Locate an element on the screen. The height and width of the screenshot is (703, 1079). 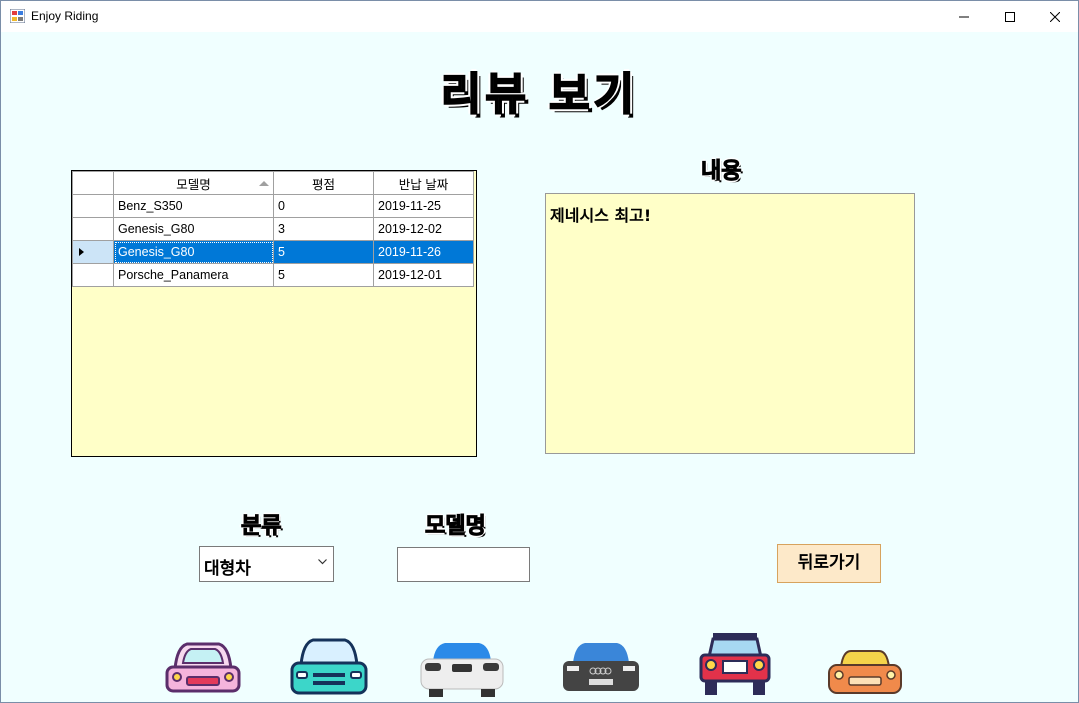
car-purple-icon is located at coordinates (203, 667).